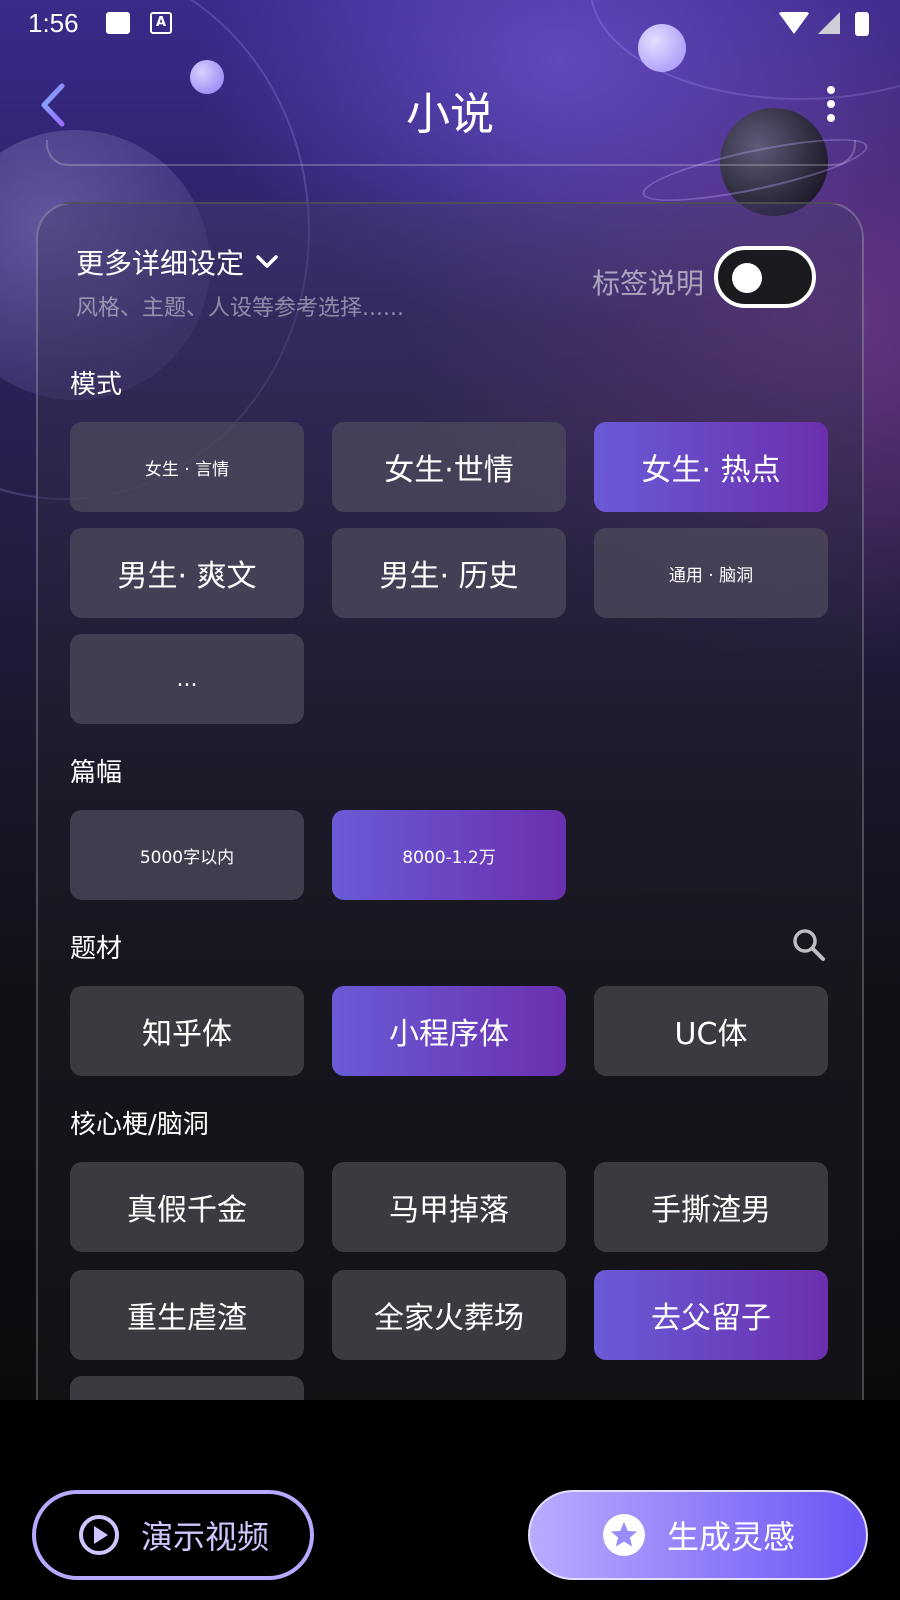 The width and height of the screenshot is (900, 1600). I want to click on search-button, so click(809, 945).